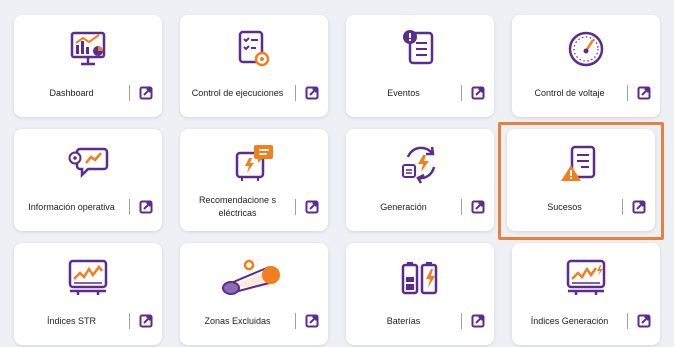 The width and height of the screenshot is (674, 347). I want to click on monitor-chart-icon, so click(88, 277).